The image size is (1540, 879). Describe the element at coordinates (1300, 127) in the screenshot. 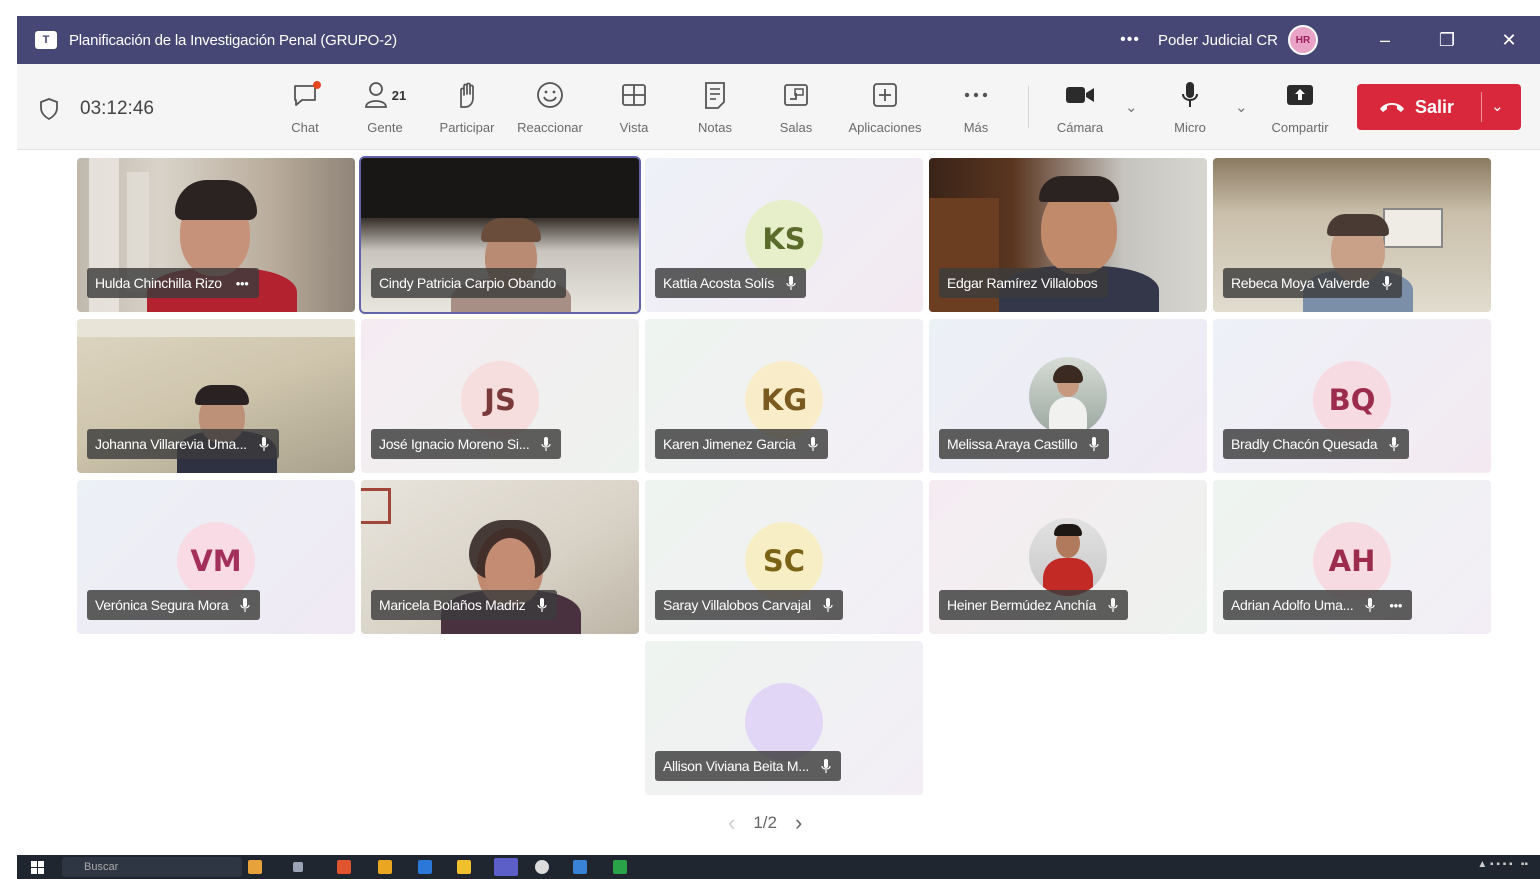

I see `share-label: Compartir` at that location.